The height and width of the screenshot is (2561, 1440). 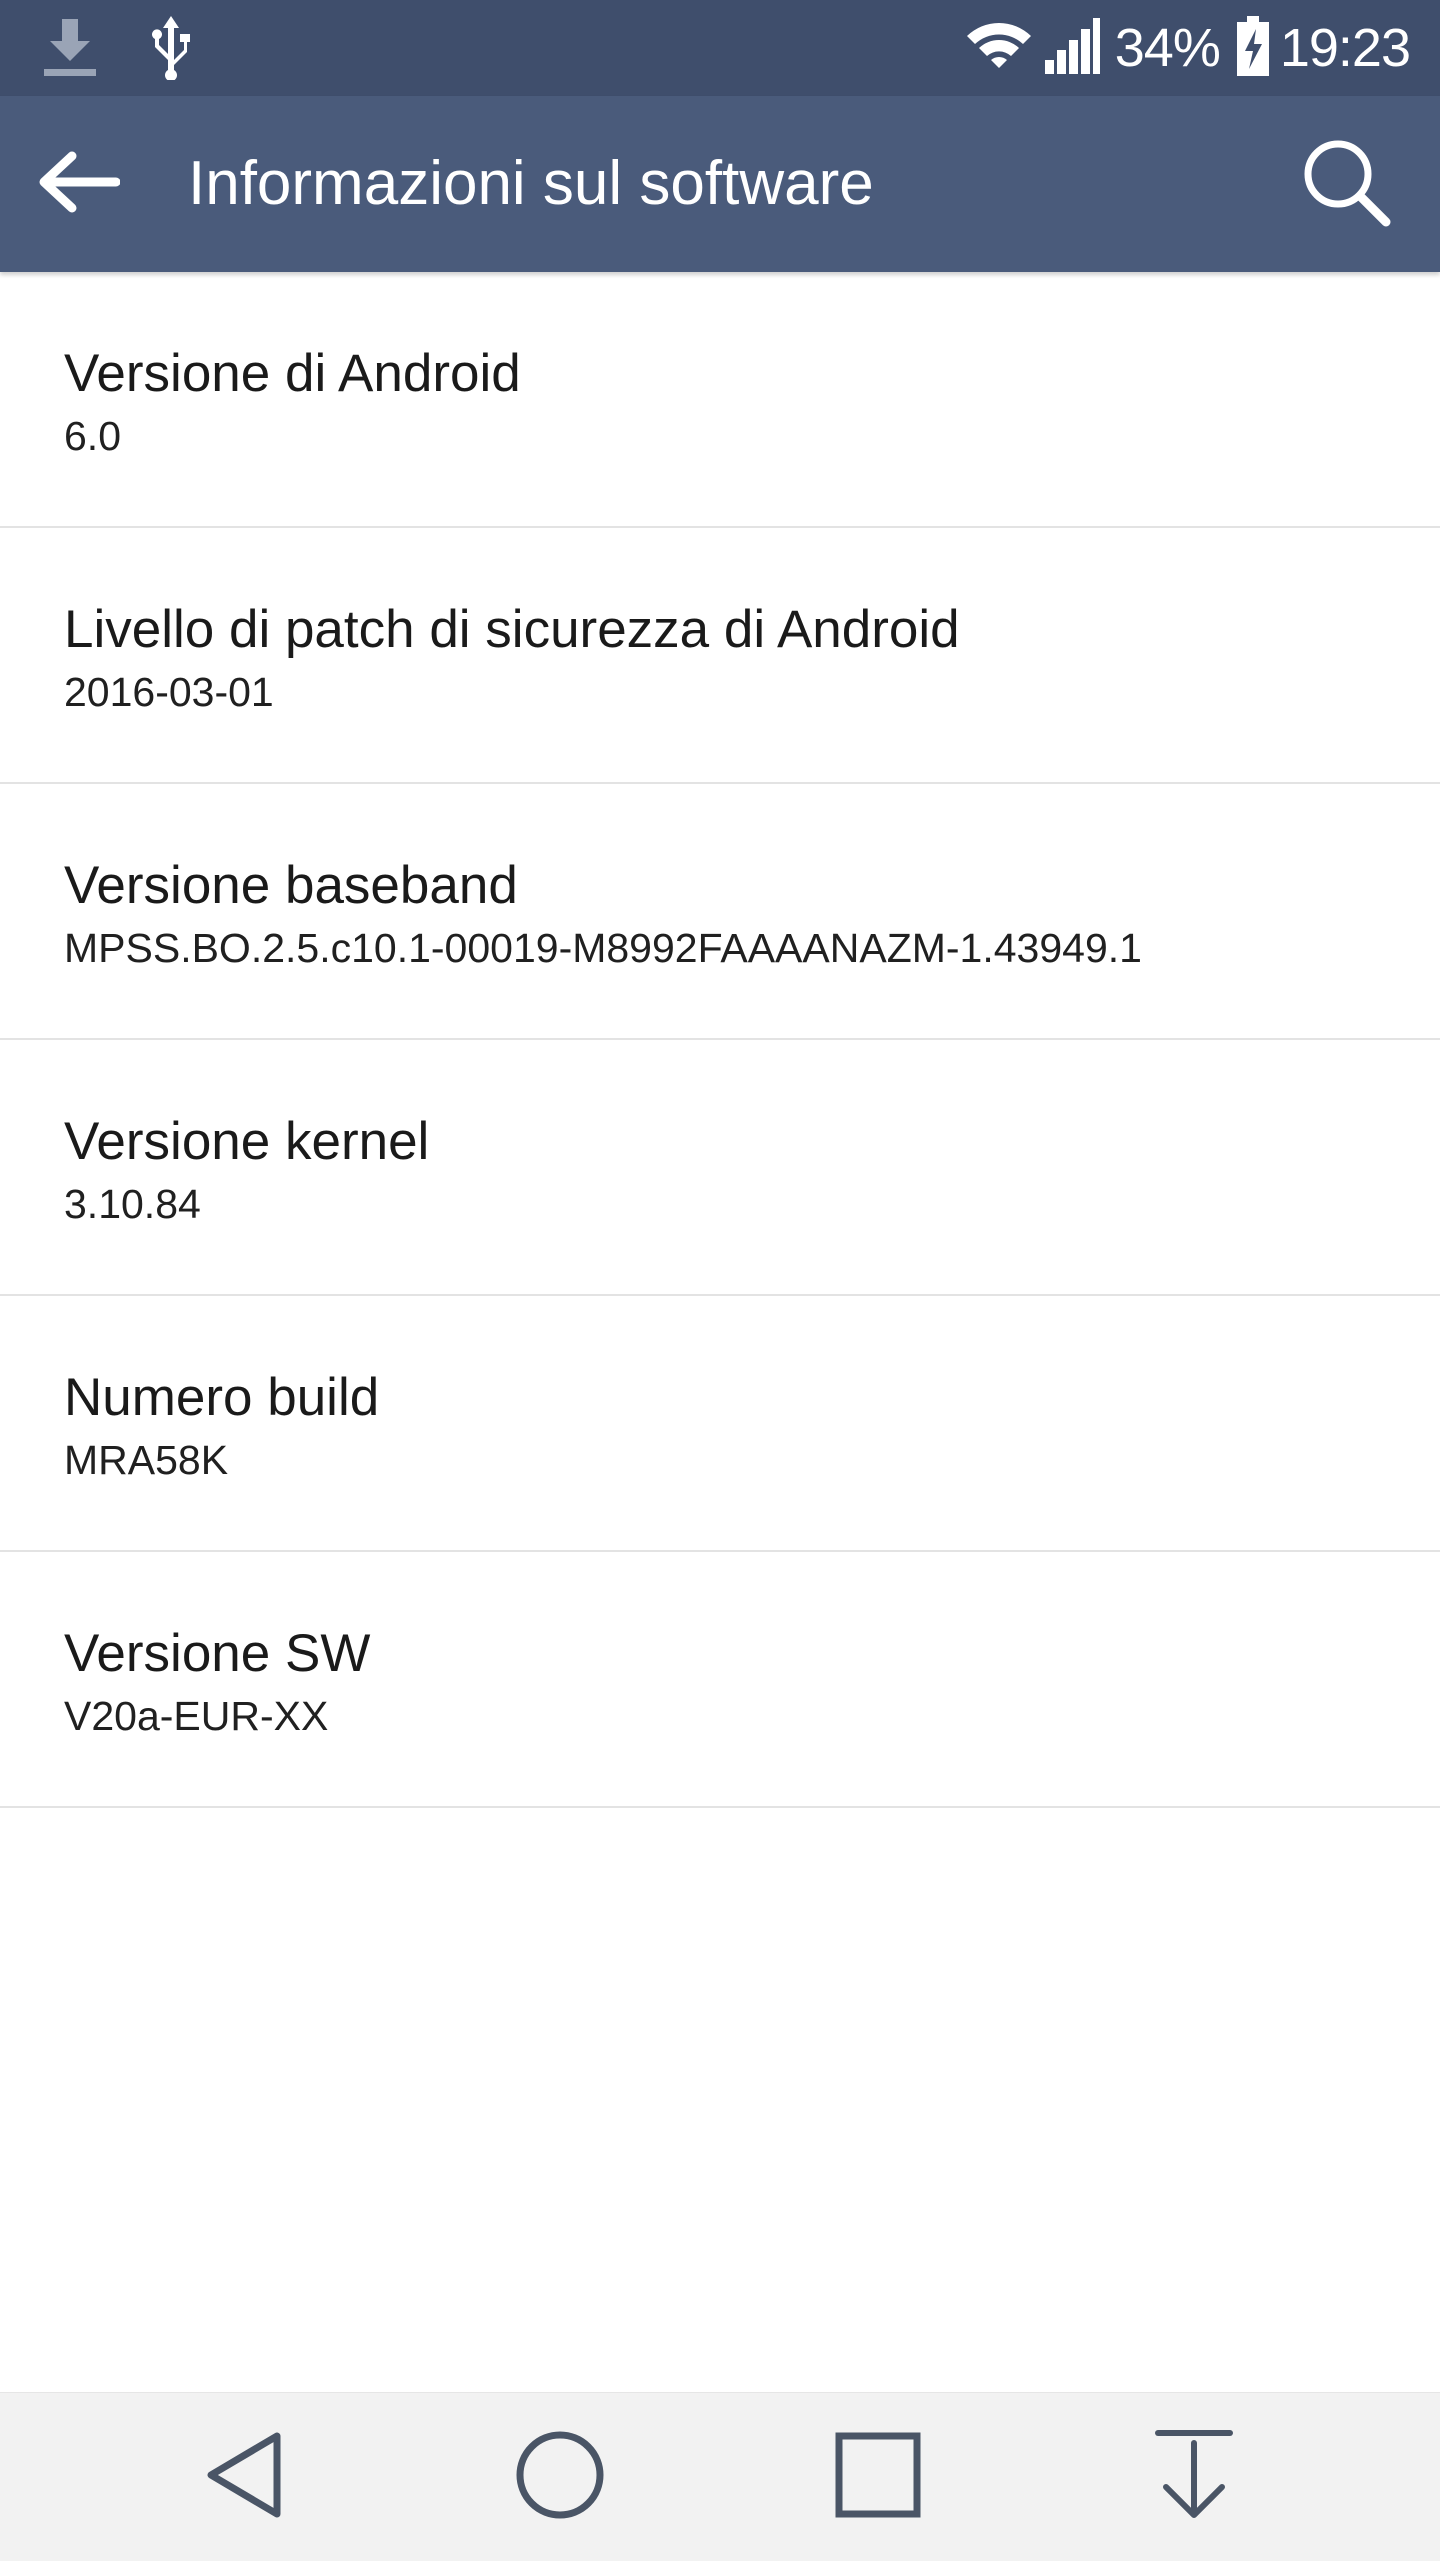 I want to click on navigation-bar, so click(x=720, y=2476).